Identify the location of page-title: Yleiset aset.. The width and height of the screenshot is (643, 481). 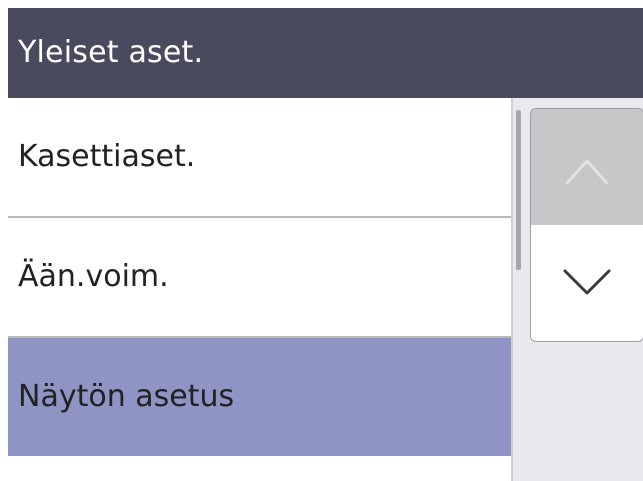
(111, 52).